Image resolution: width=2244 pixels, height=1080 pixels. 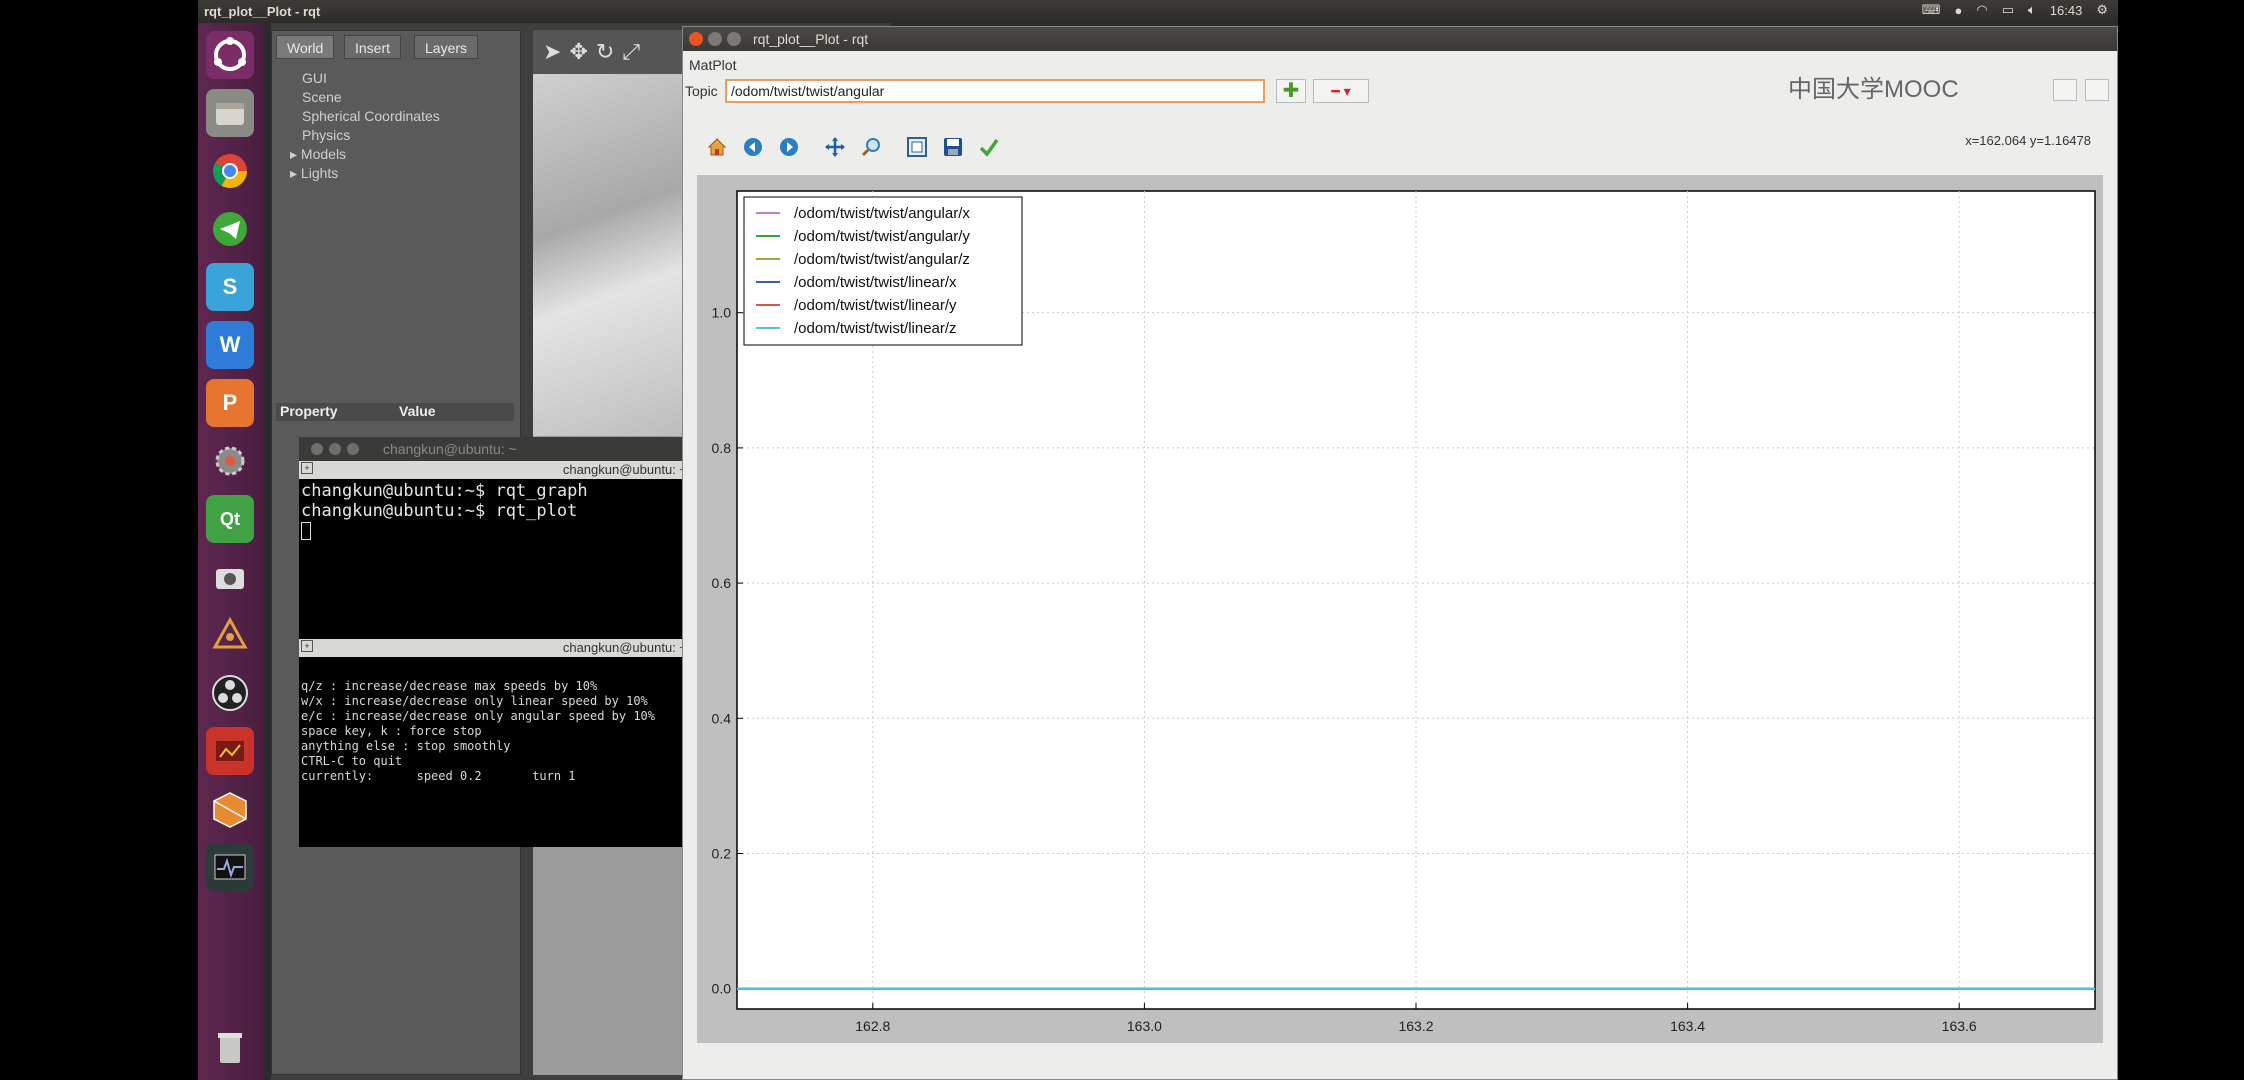 What do you see at coordinates (1415, 1026) in the screenshot?
I see `x-tick-label: 163.2` at bounding box center [1415, 1026].